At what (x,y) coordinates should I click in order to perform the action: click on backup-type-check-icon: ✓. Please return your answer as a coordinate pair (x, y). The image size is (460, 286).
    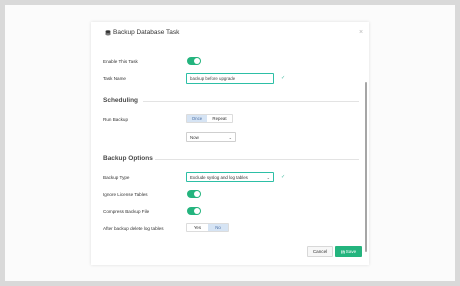
    Looking at the image, I should click on (283, 177).